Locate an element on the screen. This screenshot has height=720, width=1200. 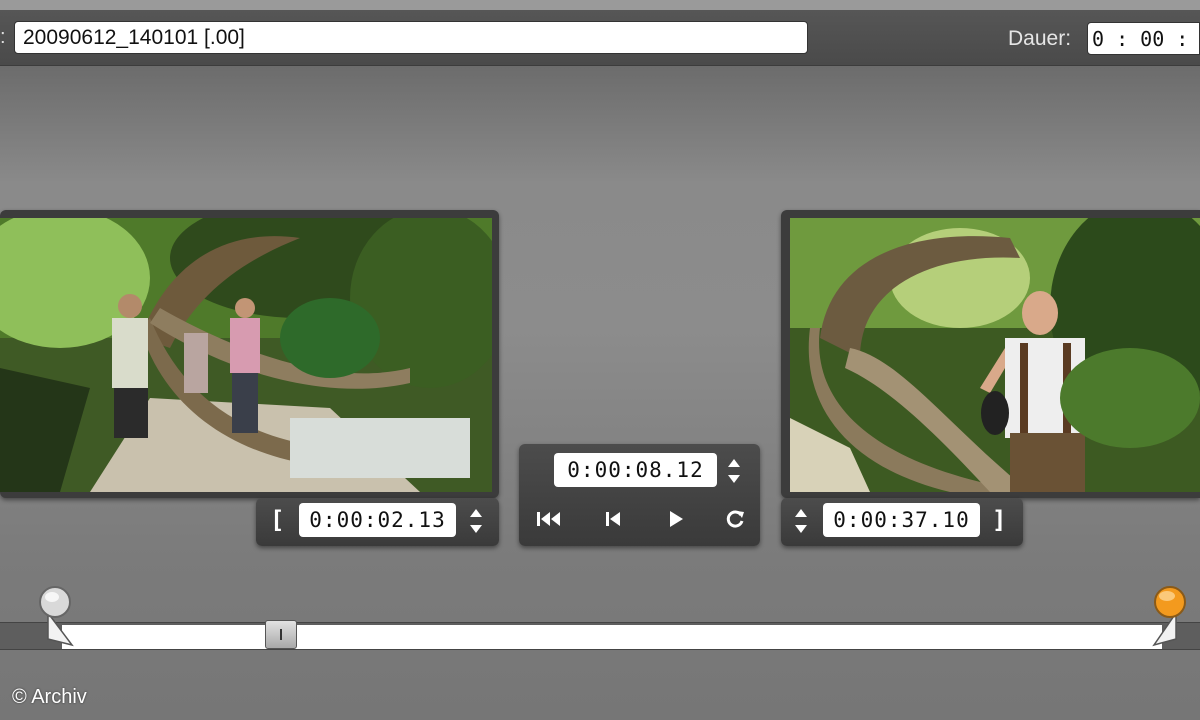
duration-label: Dauer: is located at coordinates (1040, 38).